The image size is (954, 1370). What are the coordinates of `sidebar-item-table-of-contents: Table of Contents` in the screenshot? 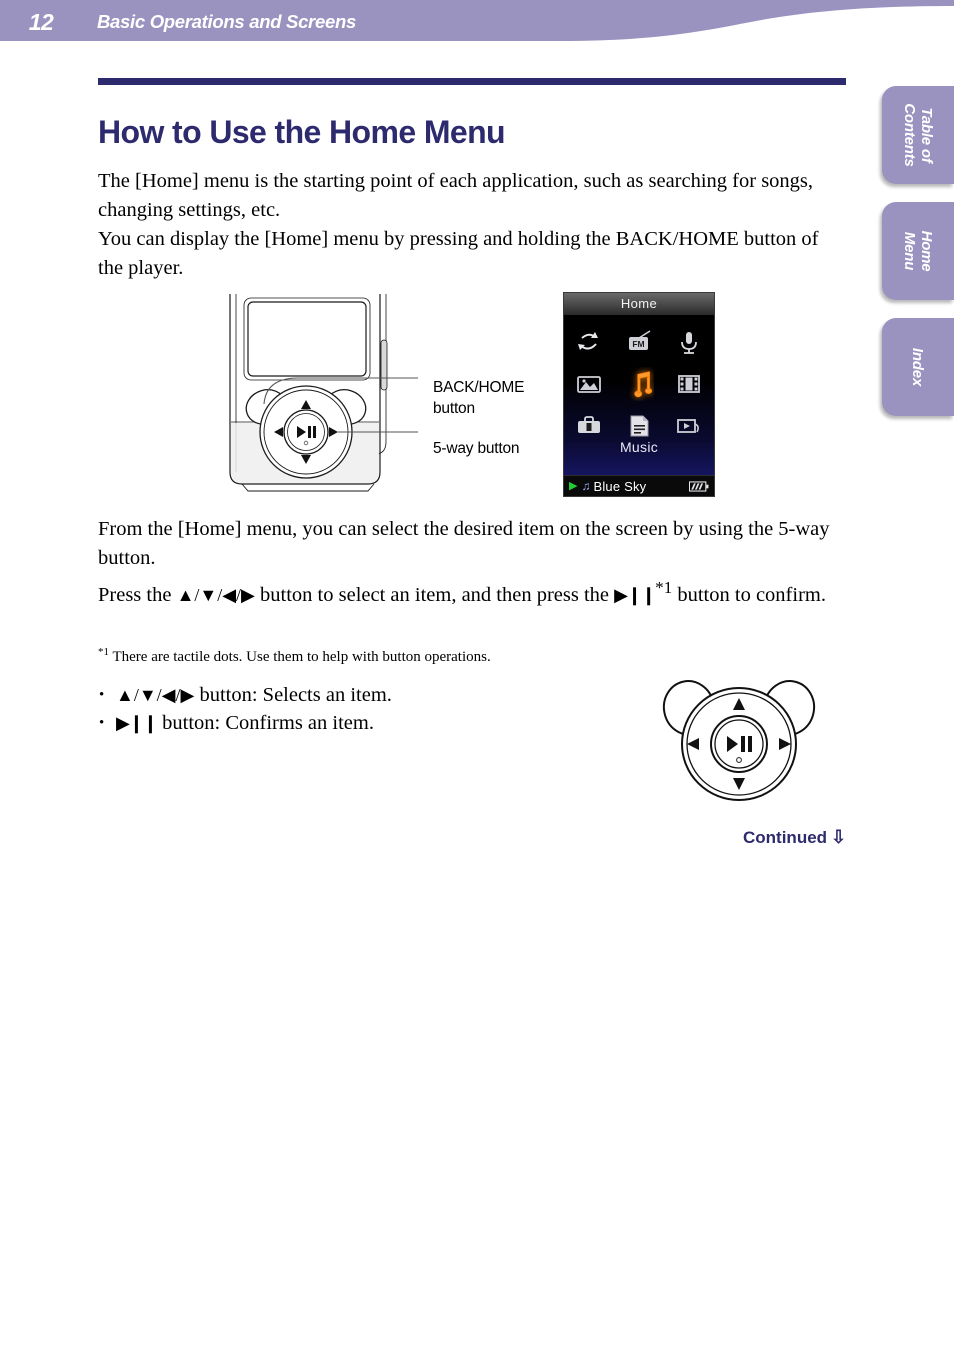 It's located at (918, 135).